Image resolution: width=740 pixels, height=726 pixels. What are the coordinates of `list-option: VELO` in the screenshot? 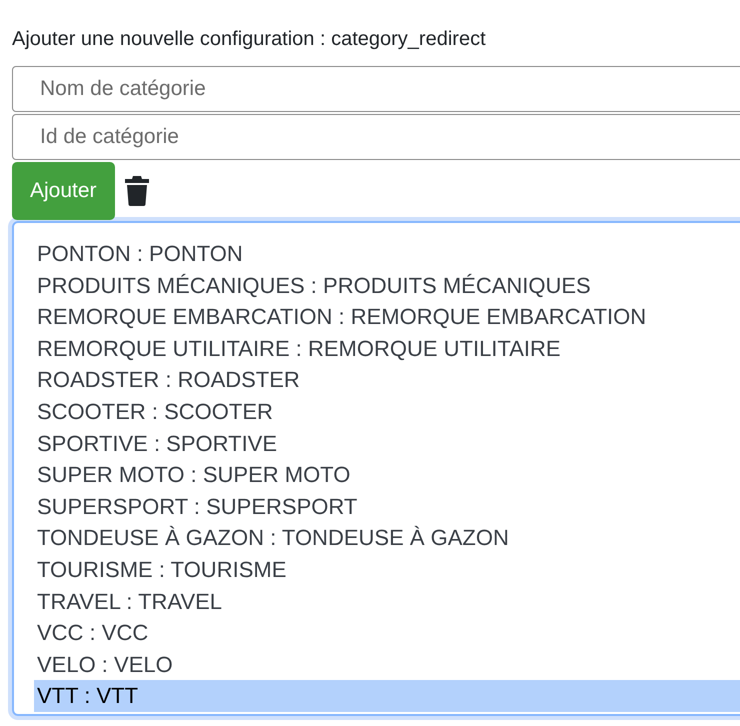 It's located at (387, 664).